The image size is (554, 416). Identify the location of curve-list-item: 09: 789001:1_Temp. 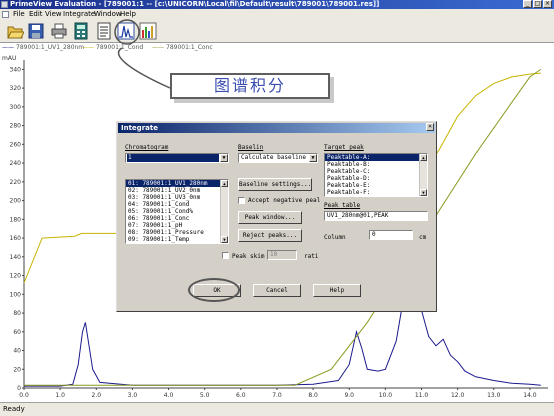
(177, 239).